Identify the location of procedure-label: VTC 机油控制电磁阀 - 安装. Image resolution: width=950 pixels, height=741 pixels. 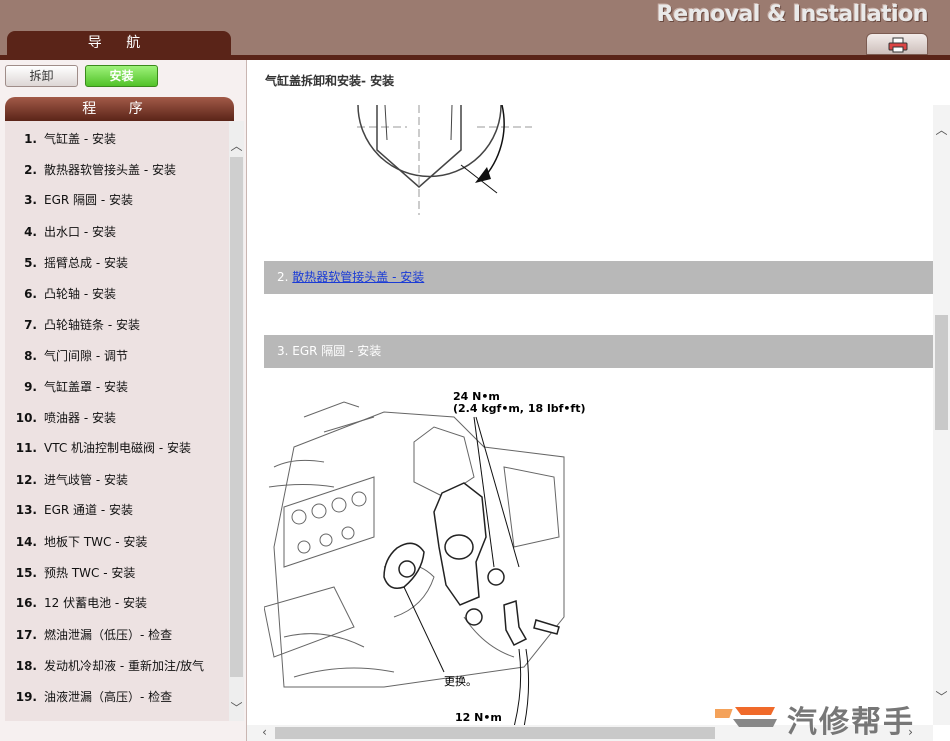
(117, 448).